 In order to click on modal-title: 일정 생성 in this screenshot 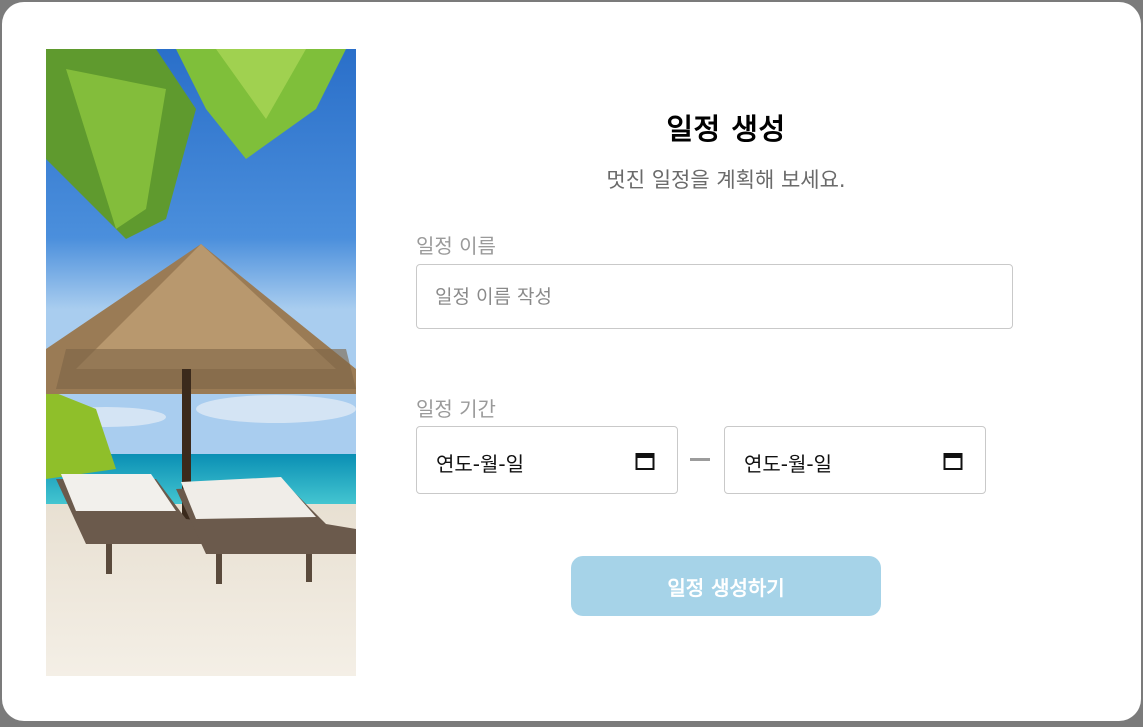, I will do `click(726, 129)`.